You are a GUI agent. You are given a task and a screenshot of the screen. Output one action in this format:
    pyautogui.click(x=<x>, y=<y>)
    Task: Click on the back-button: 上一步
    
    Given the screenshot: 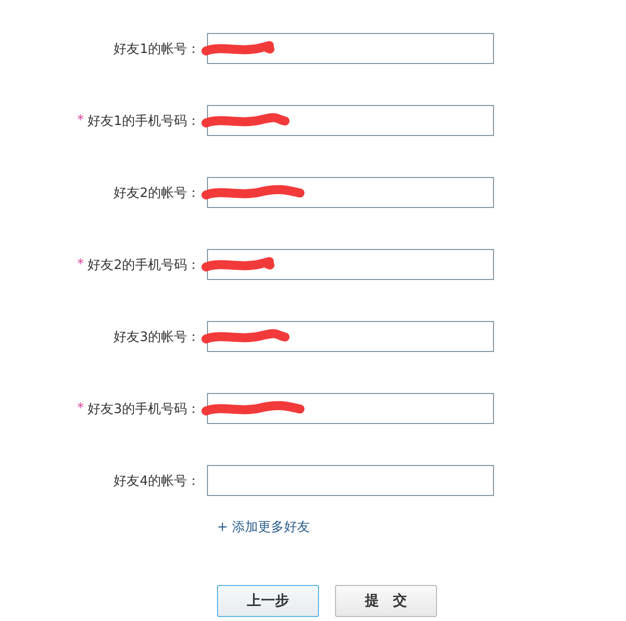 What is the action you would take?
    pyautogui.click(x=268, y=601)
    